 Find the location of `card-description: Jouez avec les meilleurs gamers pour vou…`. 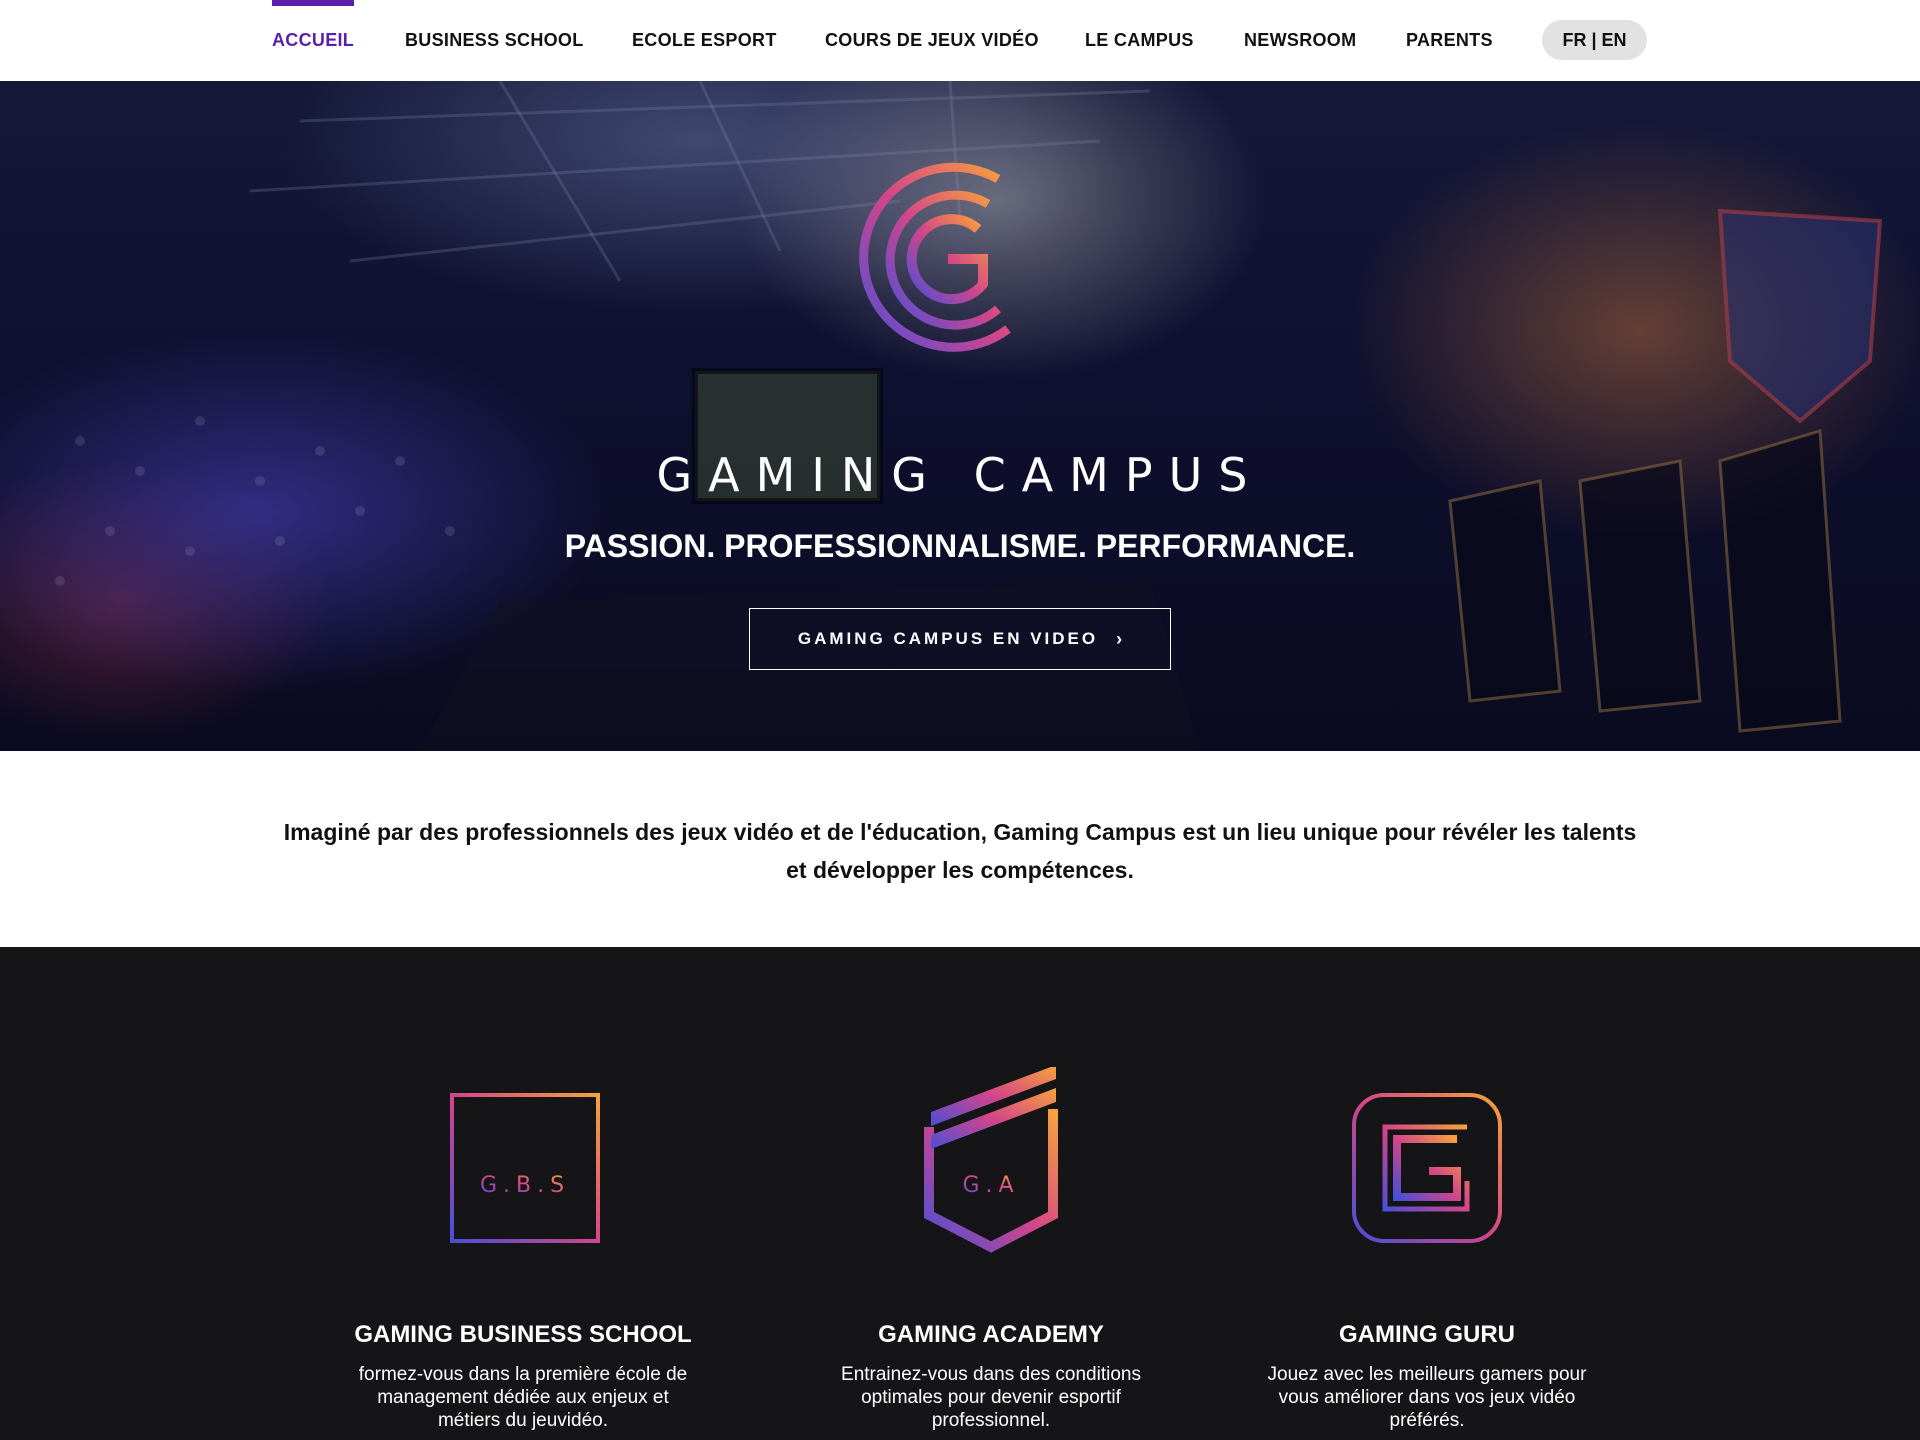

card-description: Jouez avec les meilleurs gamers pour vou… is located at coordinates (1427, 1397).